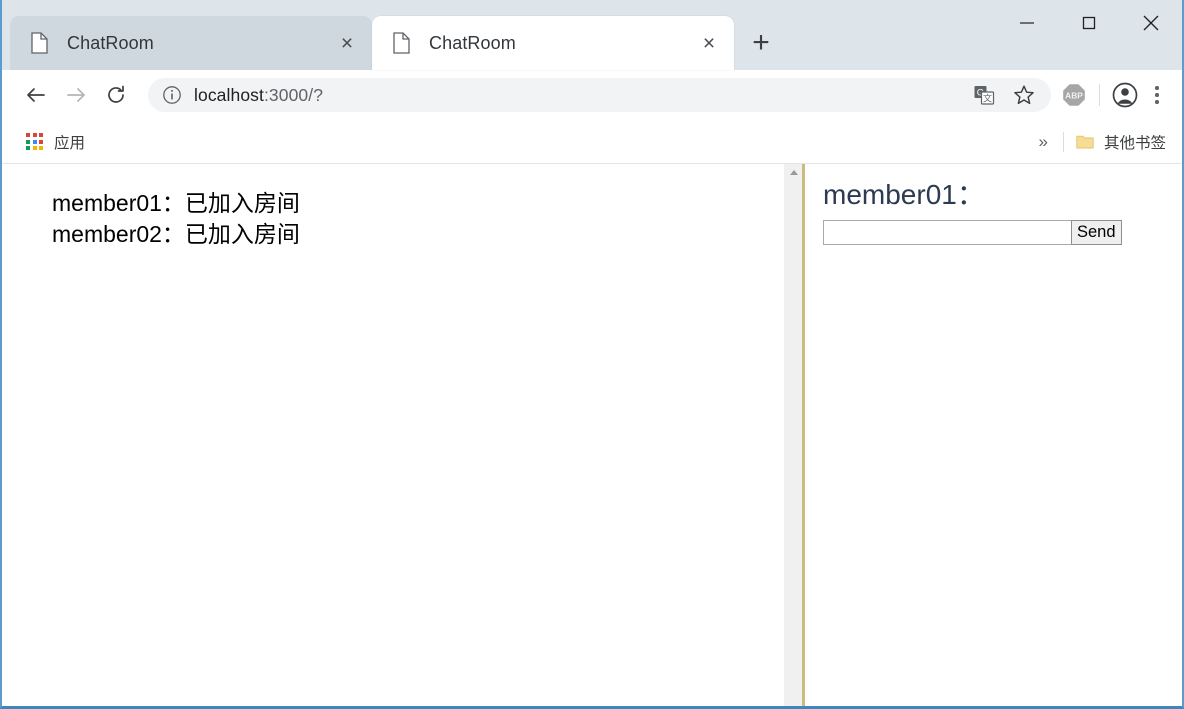  I want to click on tab-strip: ChatRoom × ChatRoom × +, so click(592, 35).